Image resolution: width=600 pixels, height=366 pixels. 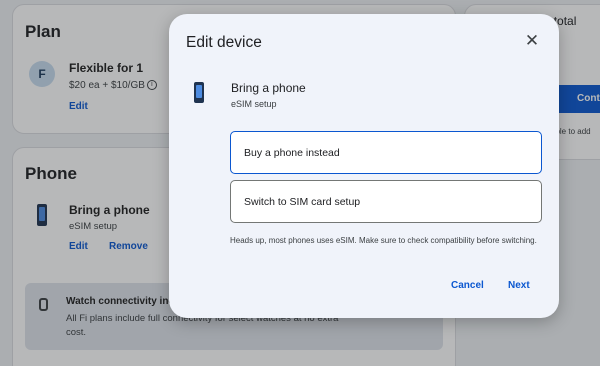 What do you see at coordinates (519, 285) in the screenshot?
I see `next-button: Next` at bounding box center [519, 285].